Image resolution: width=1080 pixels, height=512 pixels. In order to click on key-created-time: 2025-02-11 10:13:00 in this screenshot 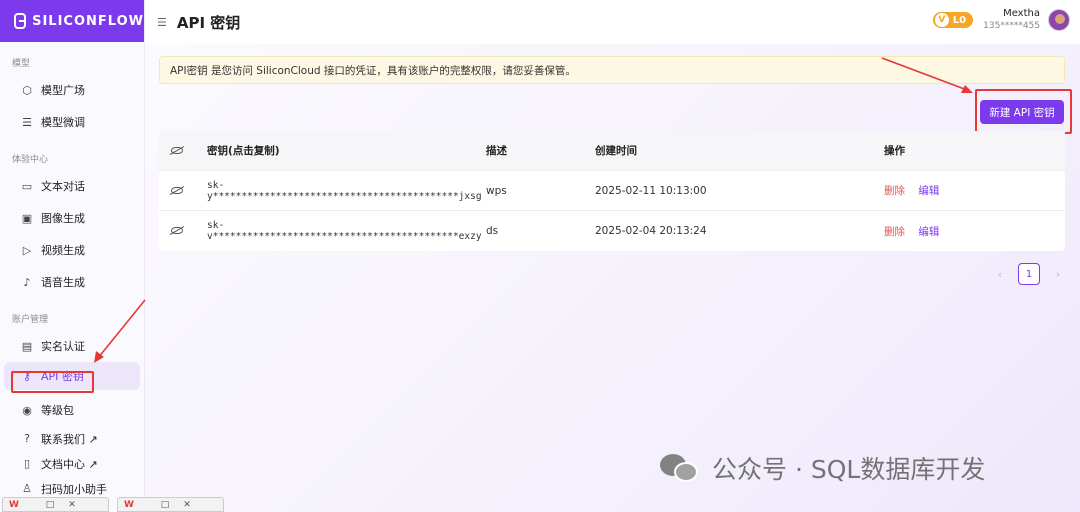, I will do `click(651, 190)`.